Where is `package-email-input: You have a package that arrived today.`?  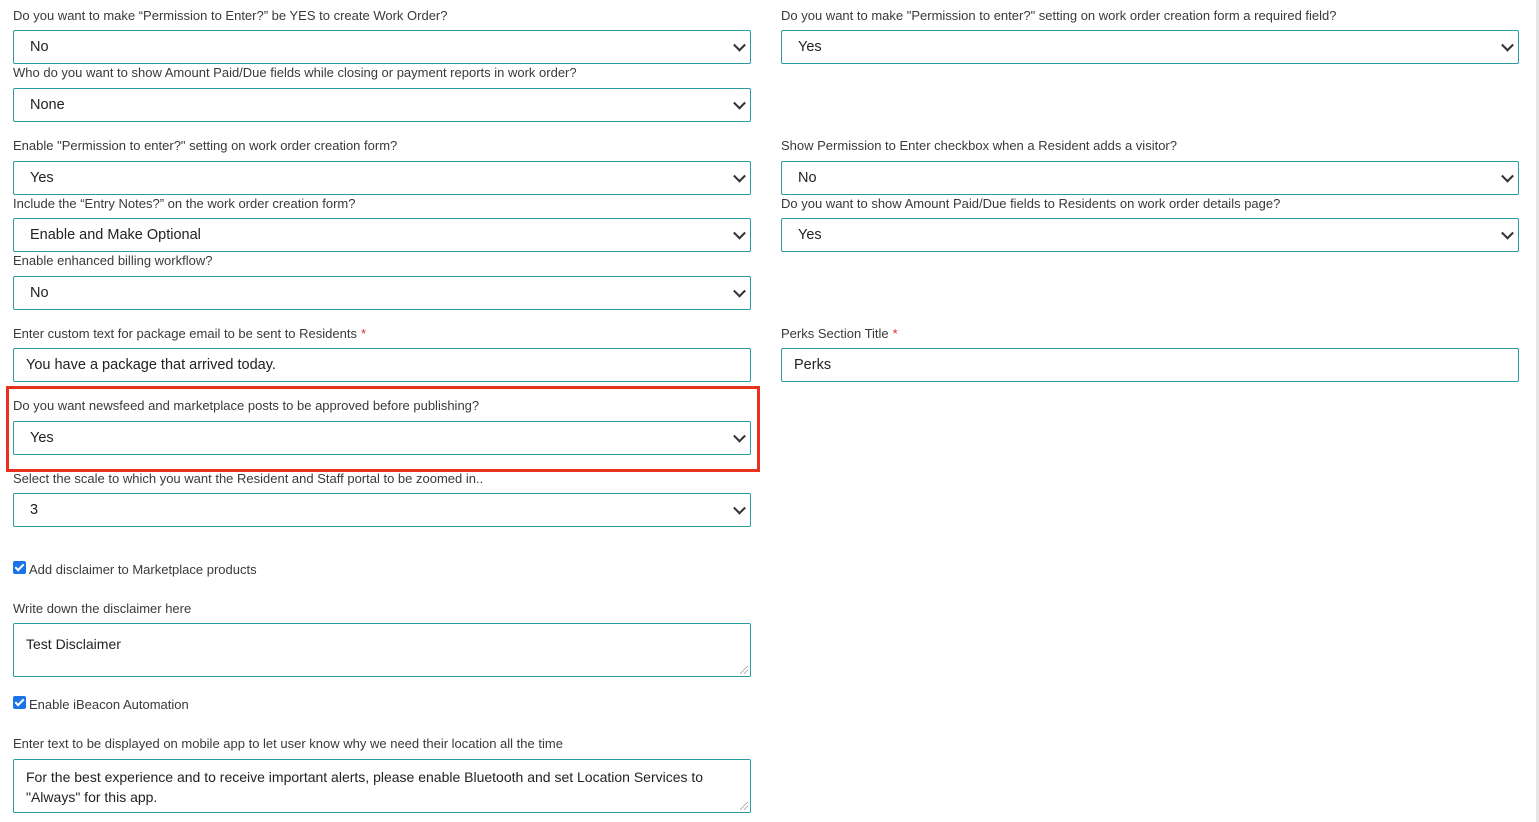
package-email-input: You have a package that arrived today. is located at coordinates (382, 365).